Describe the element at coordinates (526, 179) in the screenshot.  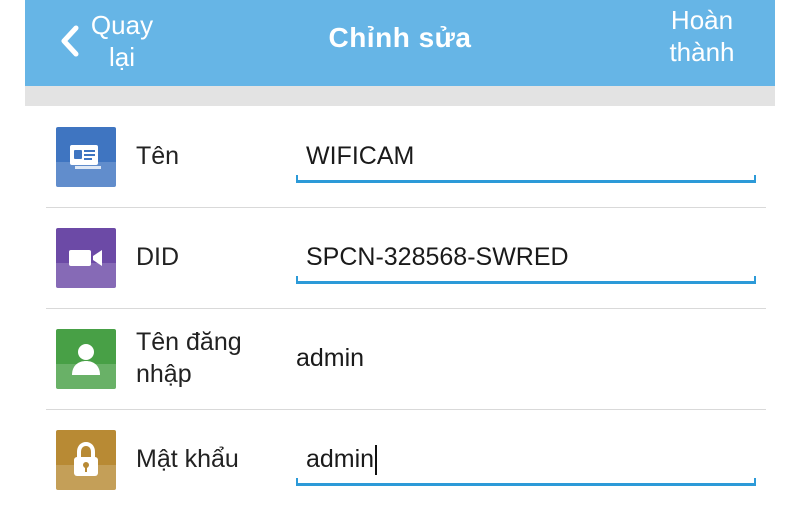
I see `name-input-underline` at that location.